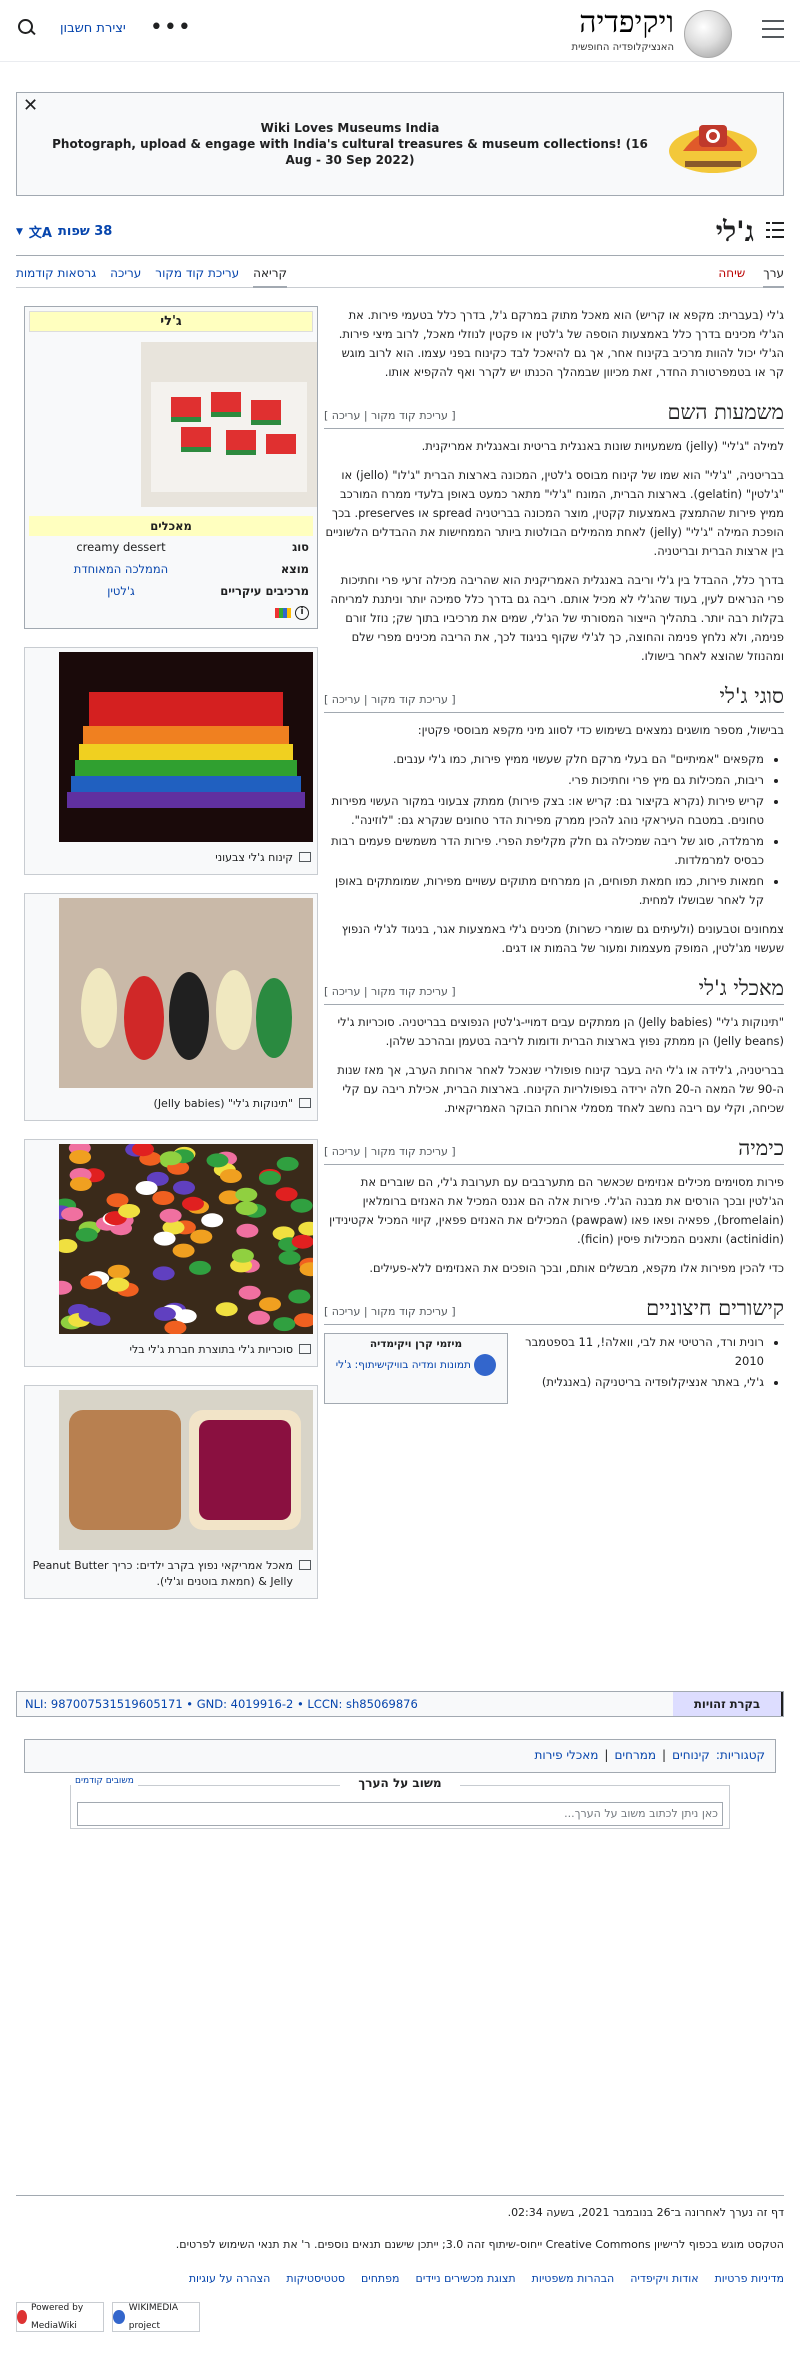  What do you see at coordinates (302, 613) in the screenshot?
I see `info-icon: i` at bounding box center [302, 613].